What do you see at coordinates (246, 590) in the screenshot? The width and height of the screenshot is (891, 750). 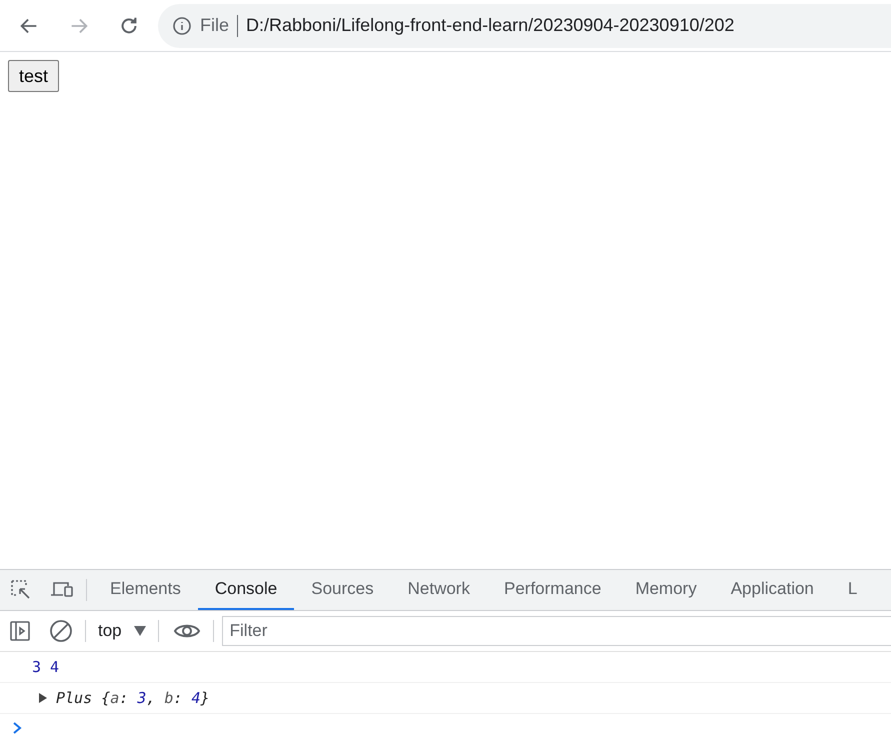 I see `devtools-tab: Console` at bounding box center [246, 590].